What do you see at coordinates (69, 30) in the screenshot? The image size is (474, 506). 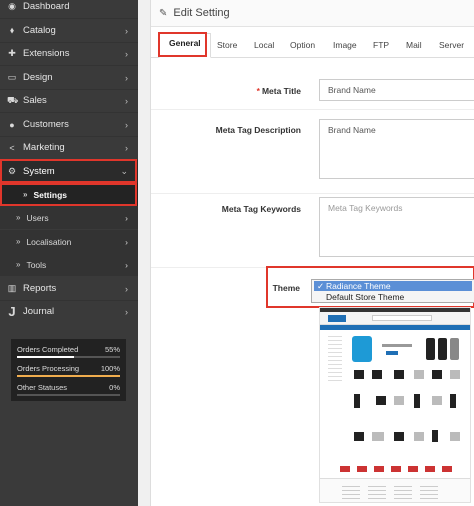 I see `sidebar-item-catalog: ⬧ Catalog ›` at bounding box center [69, 30].